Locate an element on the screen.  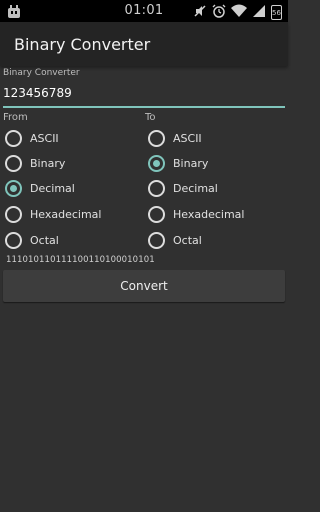
input-label: Binary Converter is located at coordinates (41, 73).